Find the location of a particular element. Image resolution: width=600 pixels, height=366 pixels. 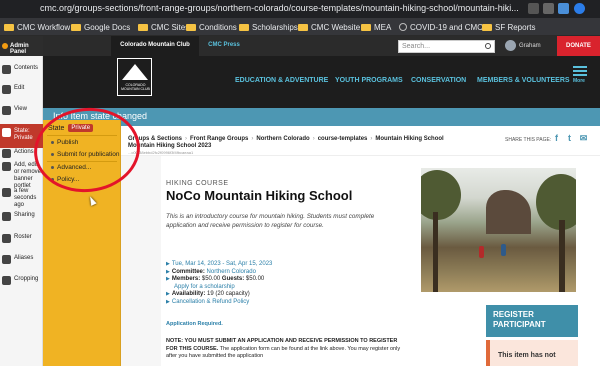

breadcrumb-item: Front Range Groups is located at coordinates (219, 139).